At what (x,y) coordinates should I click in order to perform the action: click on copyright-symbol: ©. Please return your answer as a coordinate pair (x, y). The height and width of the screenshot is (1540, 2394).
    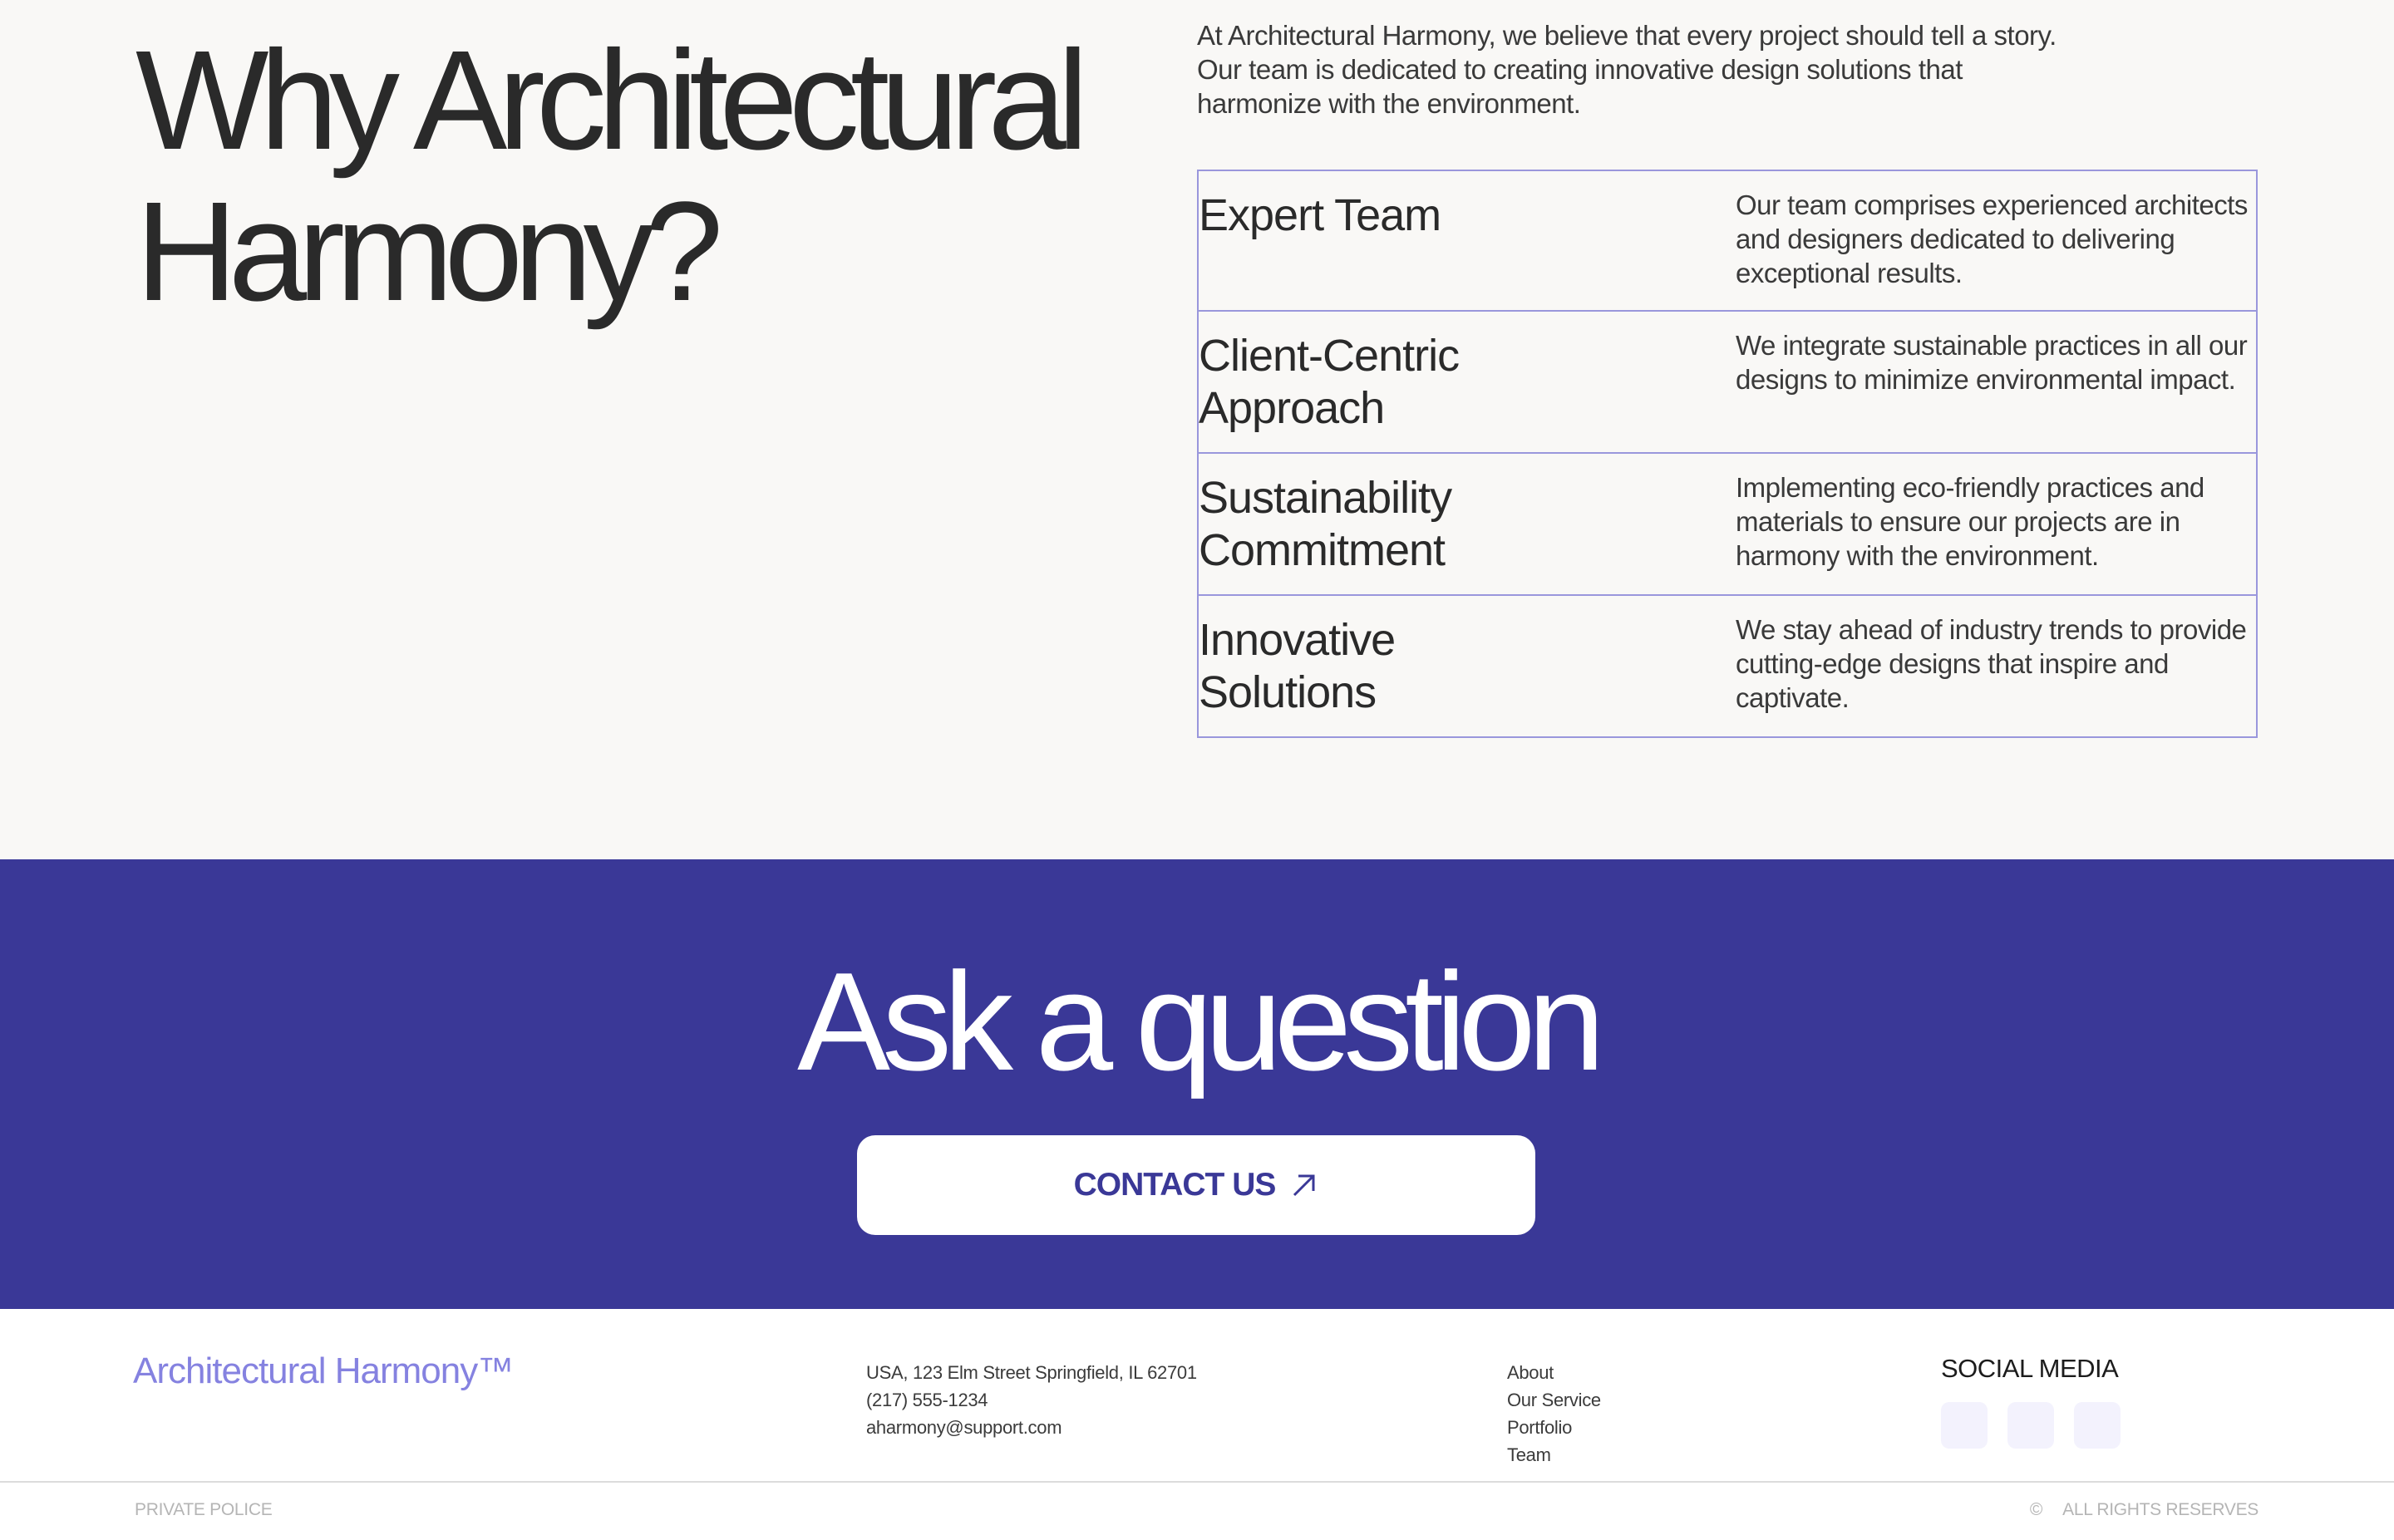
    Looking at the image, I should click on (2036, 1509).